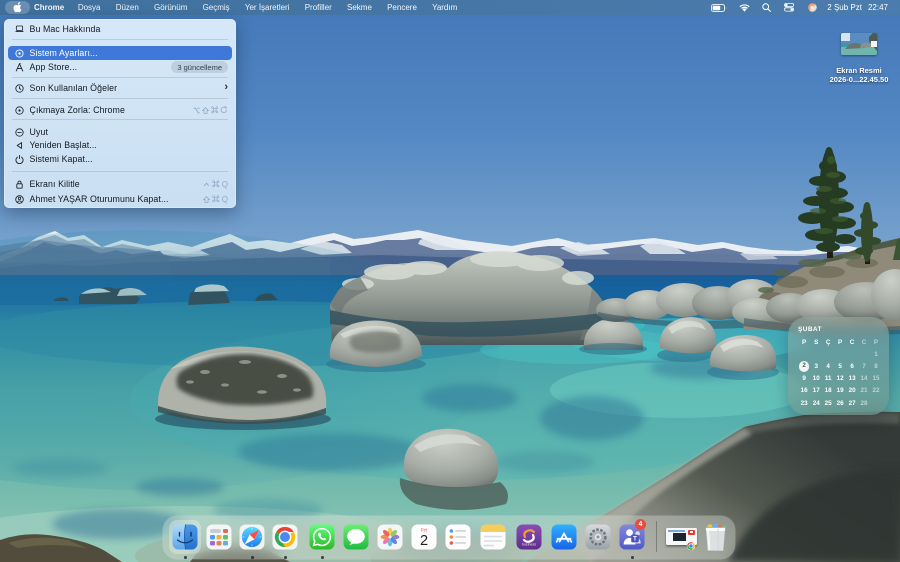  I want to click on svg-text: business, so click(529, 545).